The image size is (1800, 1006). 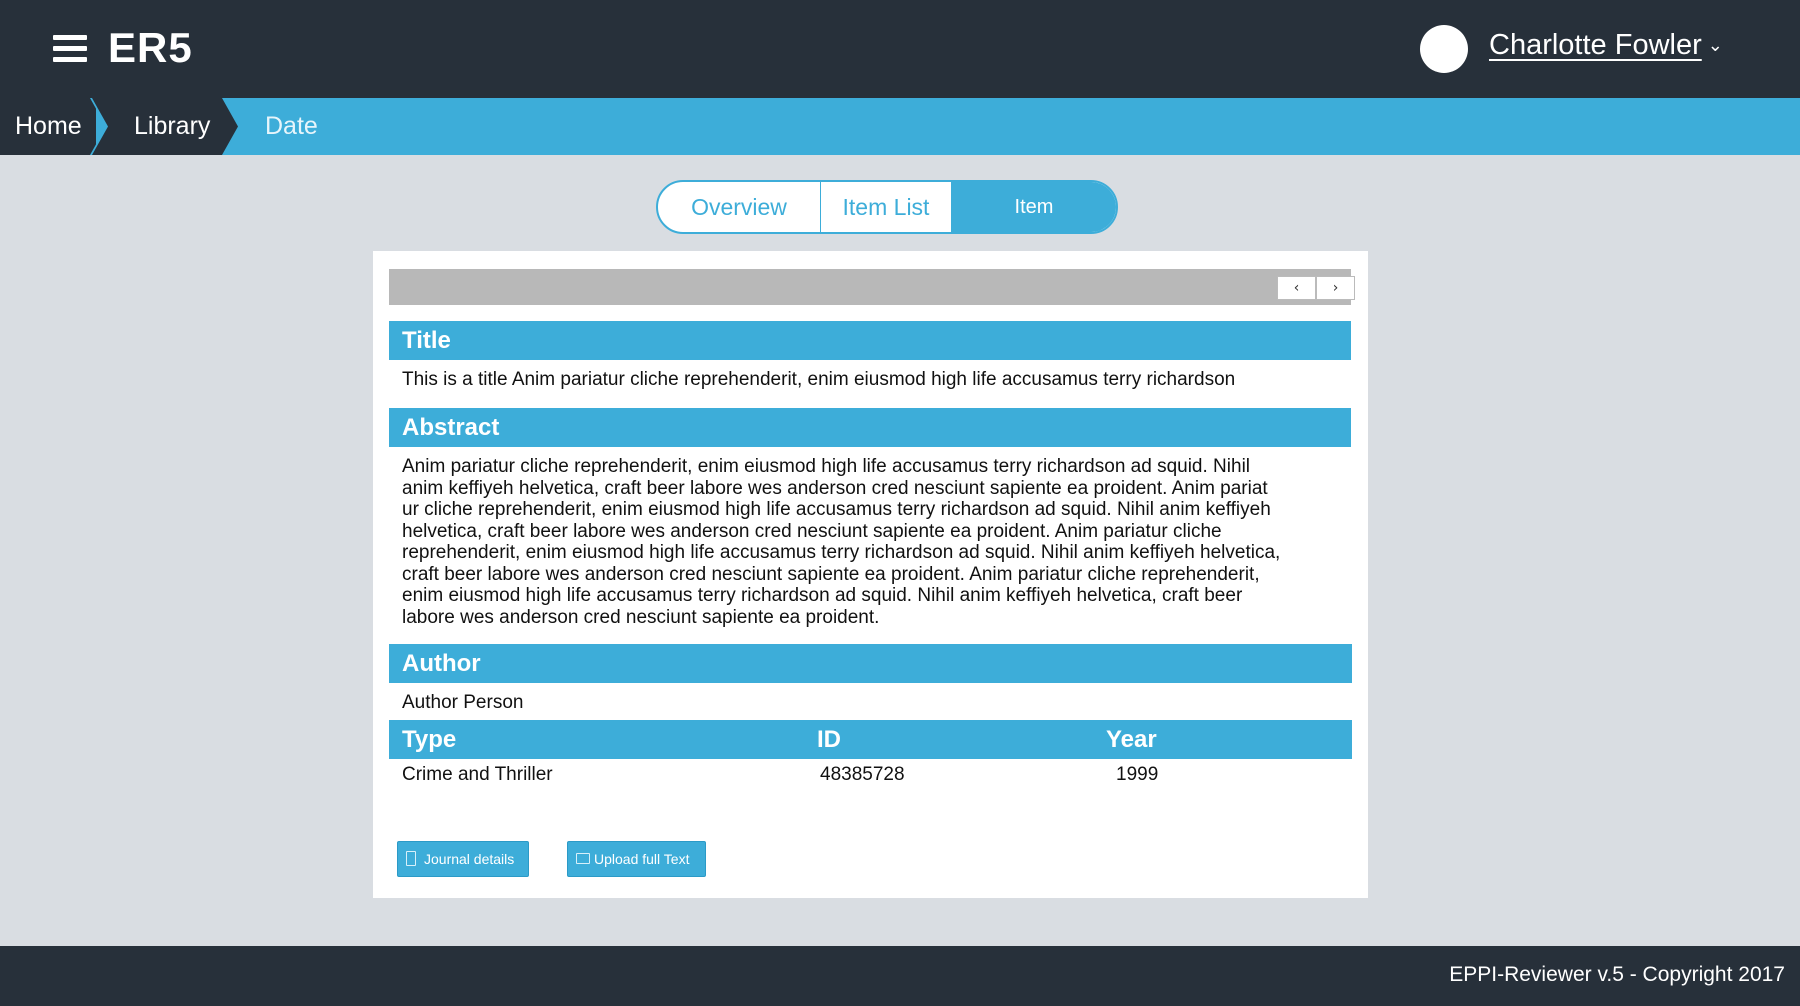 I want to click on journal-details-button: Journal details, so click(x=463, y=859).